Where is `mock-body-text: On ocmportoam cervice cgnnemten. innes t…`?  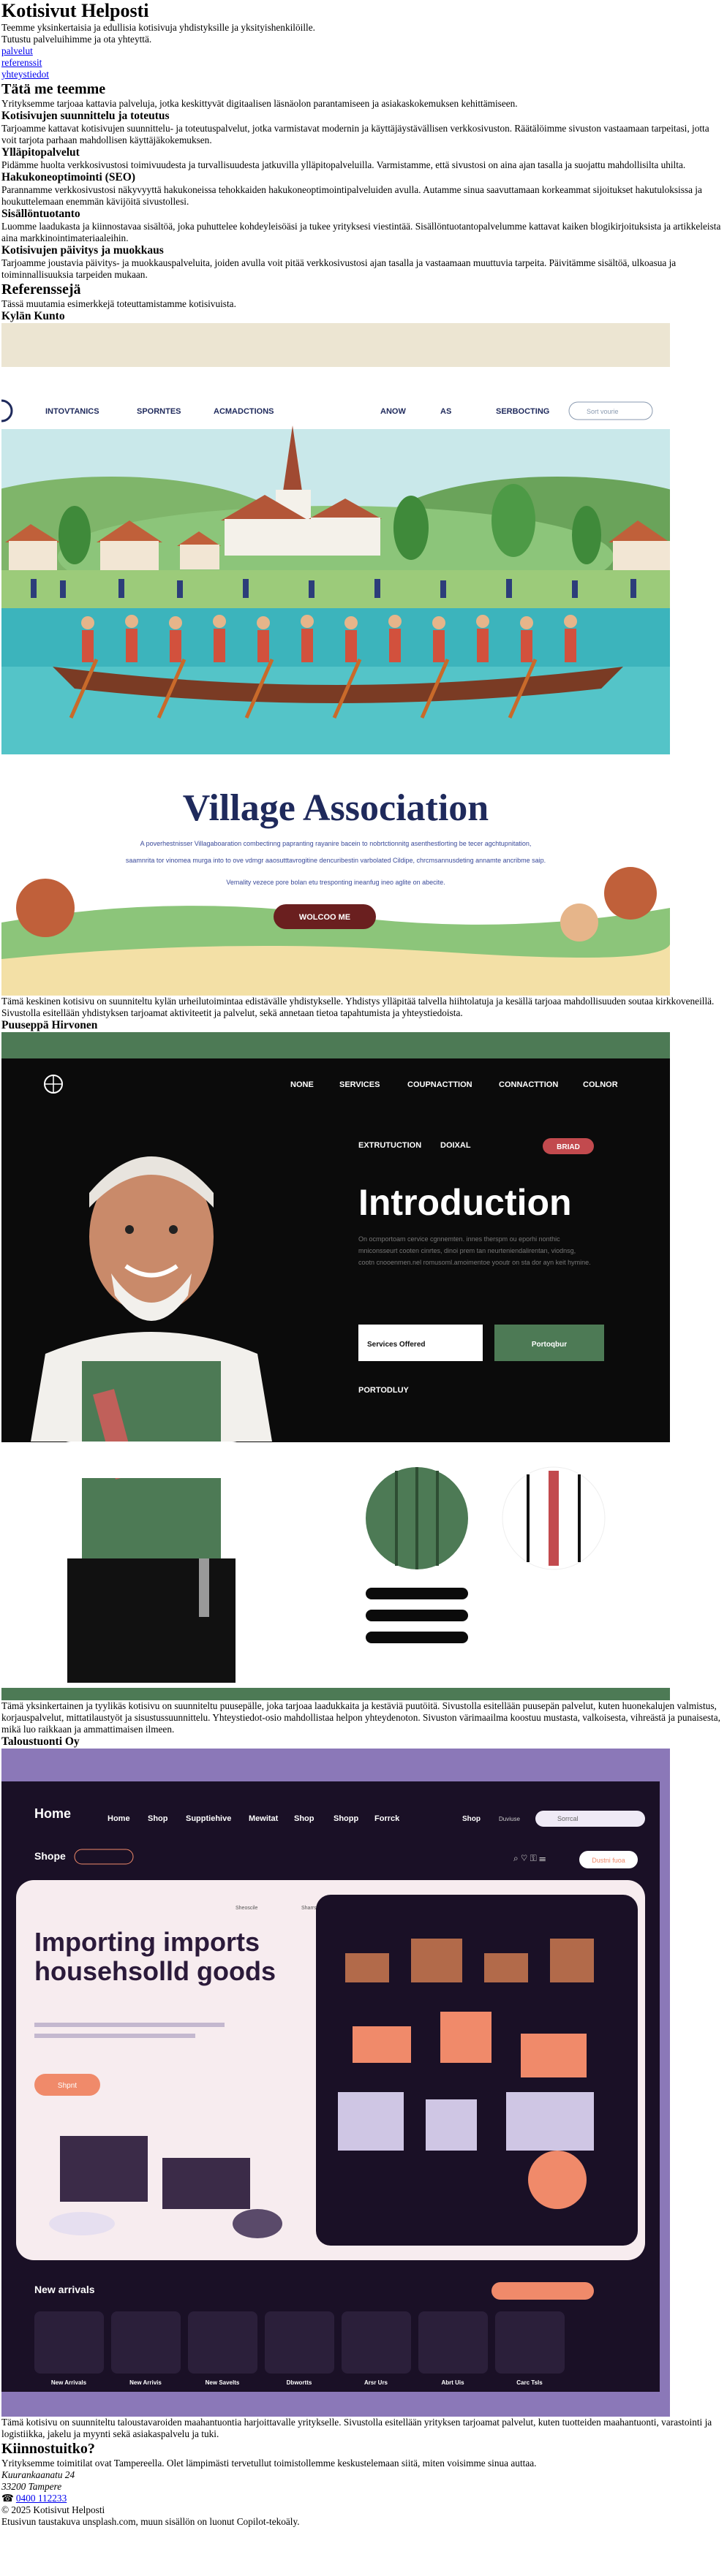 mock-body-text: On ocmportoam cervice cgnnemten. innes t… is located at coordinates (474, 1250).